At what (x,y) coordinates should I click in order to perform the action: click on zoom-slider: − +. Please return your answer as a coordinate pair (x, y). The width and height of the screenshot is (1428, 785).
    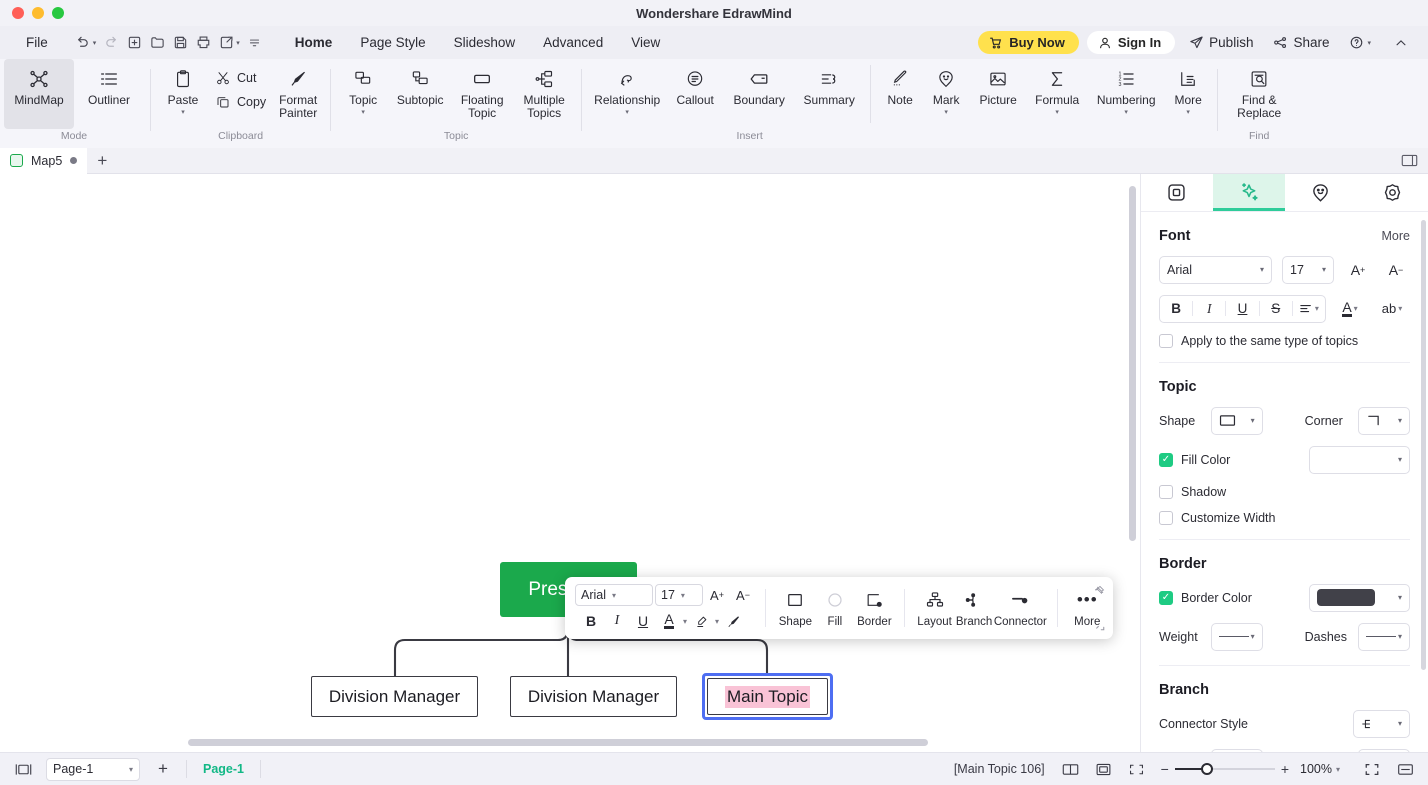
    Looking at the image, I should click on (1225, 769).